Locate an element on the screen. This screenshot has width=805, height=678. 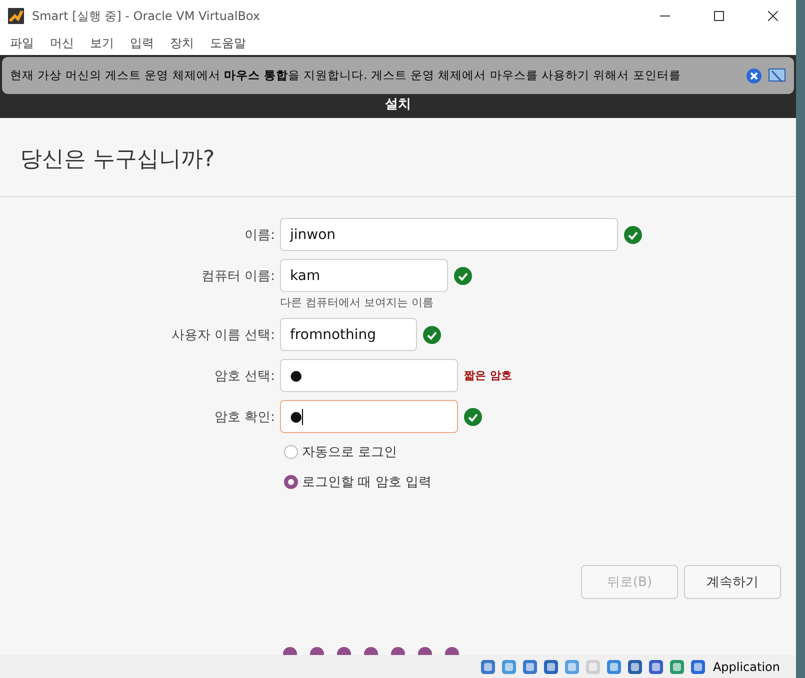
menu-item: 장치 is located at coordinates (182, 43).